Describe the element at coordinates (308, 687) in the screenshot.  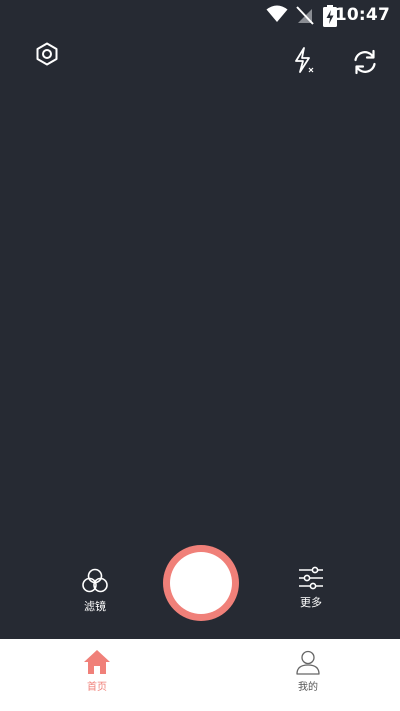
I see `tab-mine-label: 我的` at that location.